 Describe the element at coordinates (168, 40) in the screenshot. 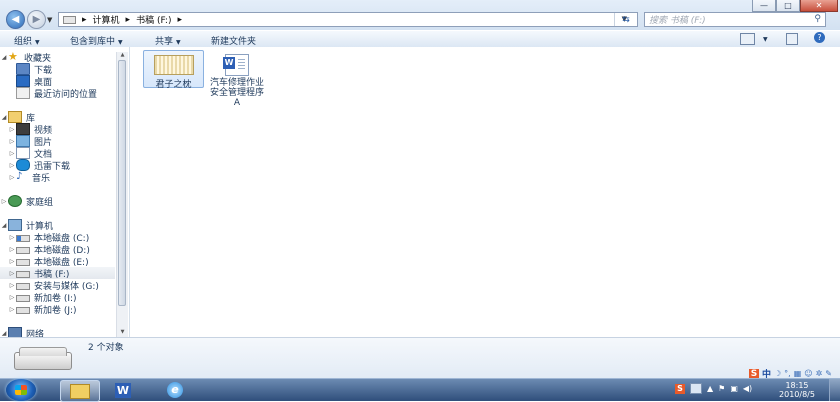

I see `share-button: 共享 ▼` at that location.